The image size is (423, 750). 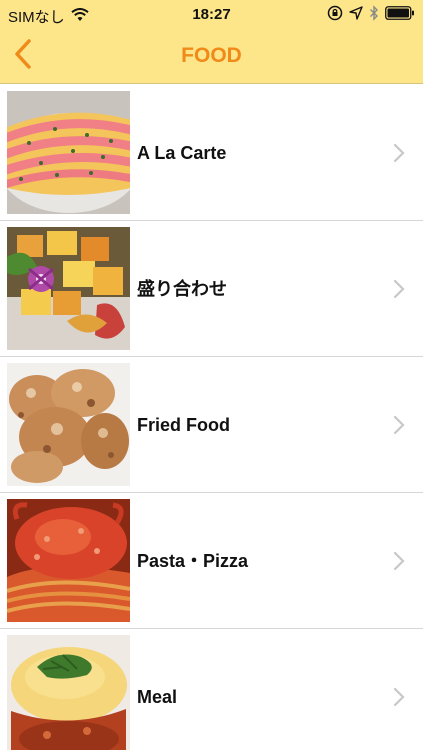 What do you see at coordinates (356, 15) in the screenshot?
I see `location-arrow-icon` at bounding box center [356, 15].